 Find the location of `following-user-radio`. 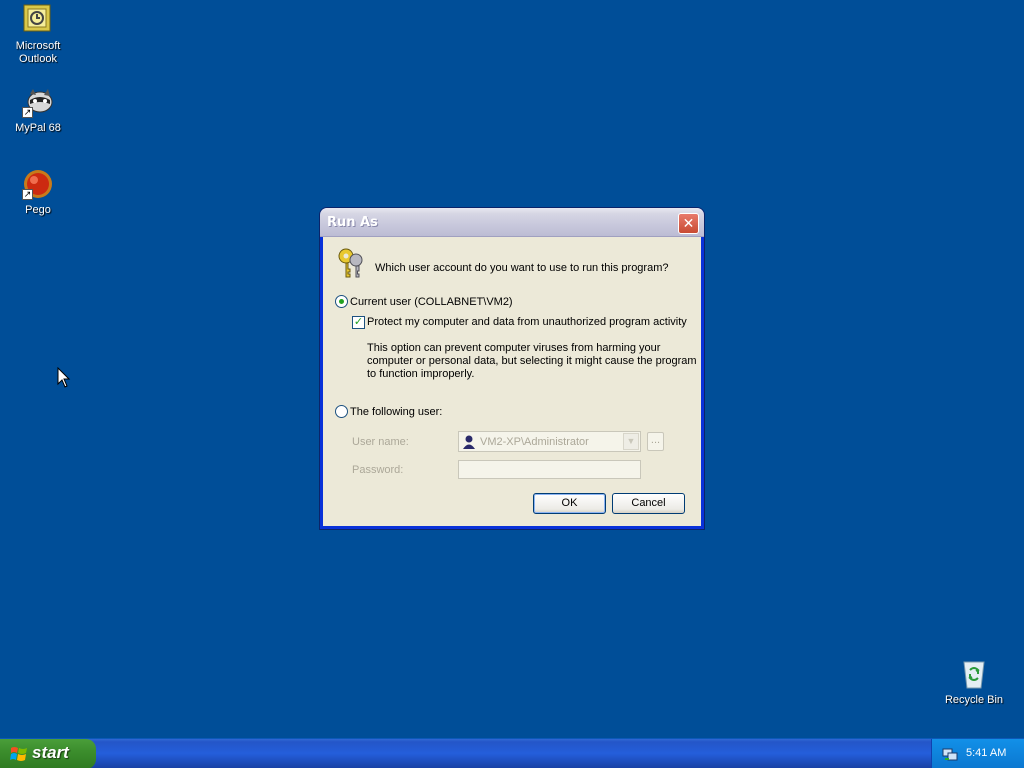

following-user-radio is located at coordinates (341, 411).